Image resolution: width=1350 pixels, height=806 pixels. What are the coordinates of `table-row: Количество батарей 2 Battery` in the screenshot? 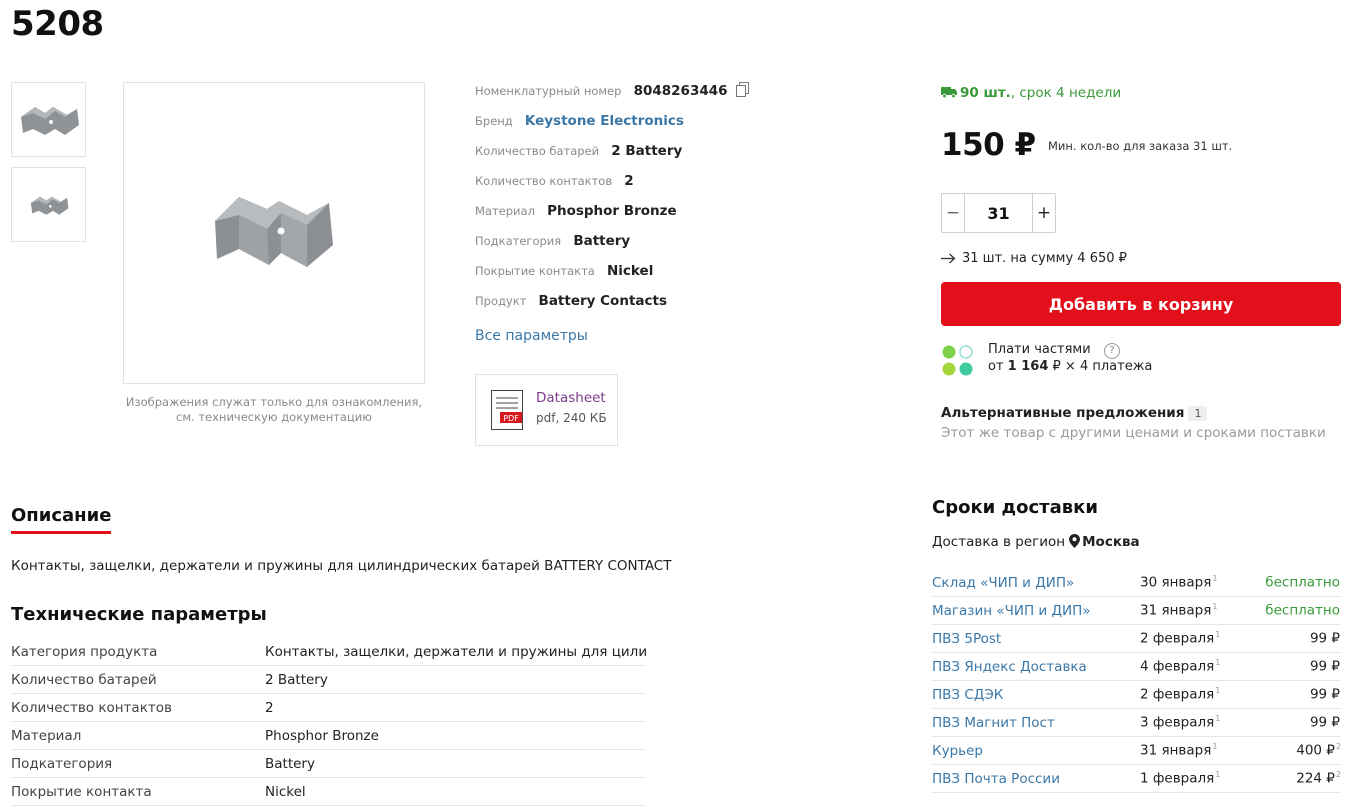 It's located at (328, 680).